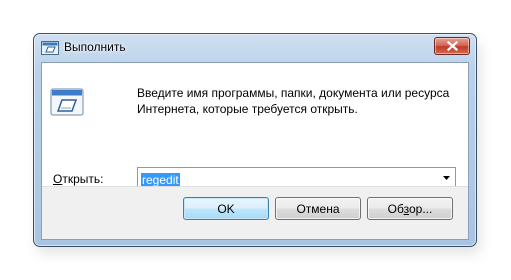 Image resolution: width=511 pixels, height=280 pixels. I want to click on open-label-accelerator: О, so click(58, 179).